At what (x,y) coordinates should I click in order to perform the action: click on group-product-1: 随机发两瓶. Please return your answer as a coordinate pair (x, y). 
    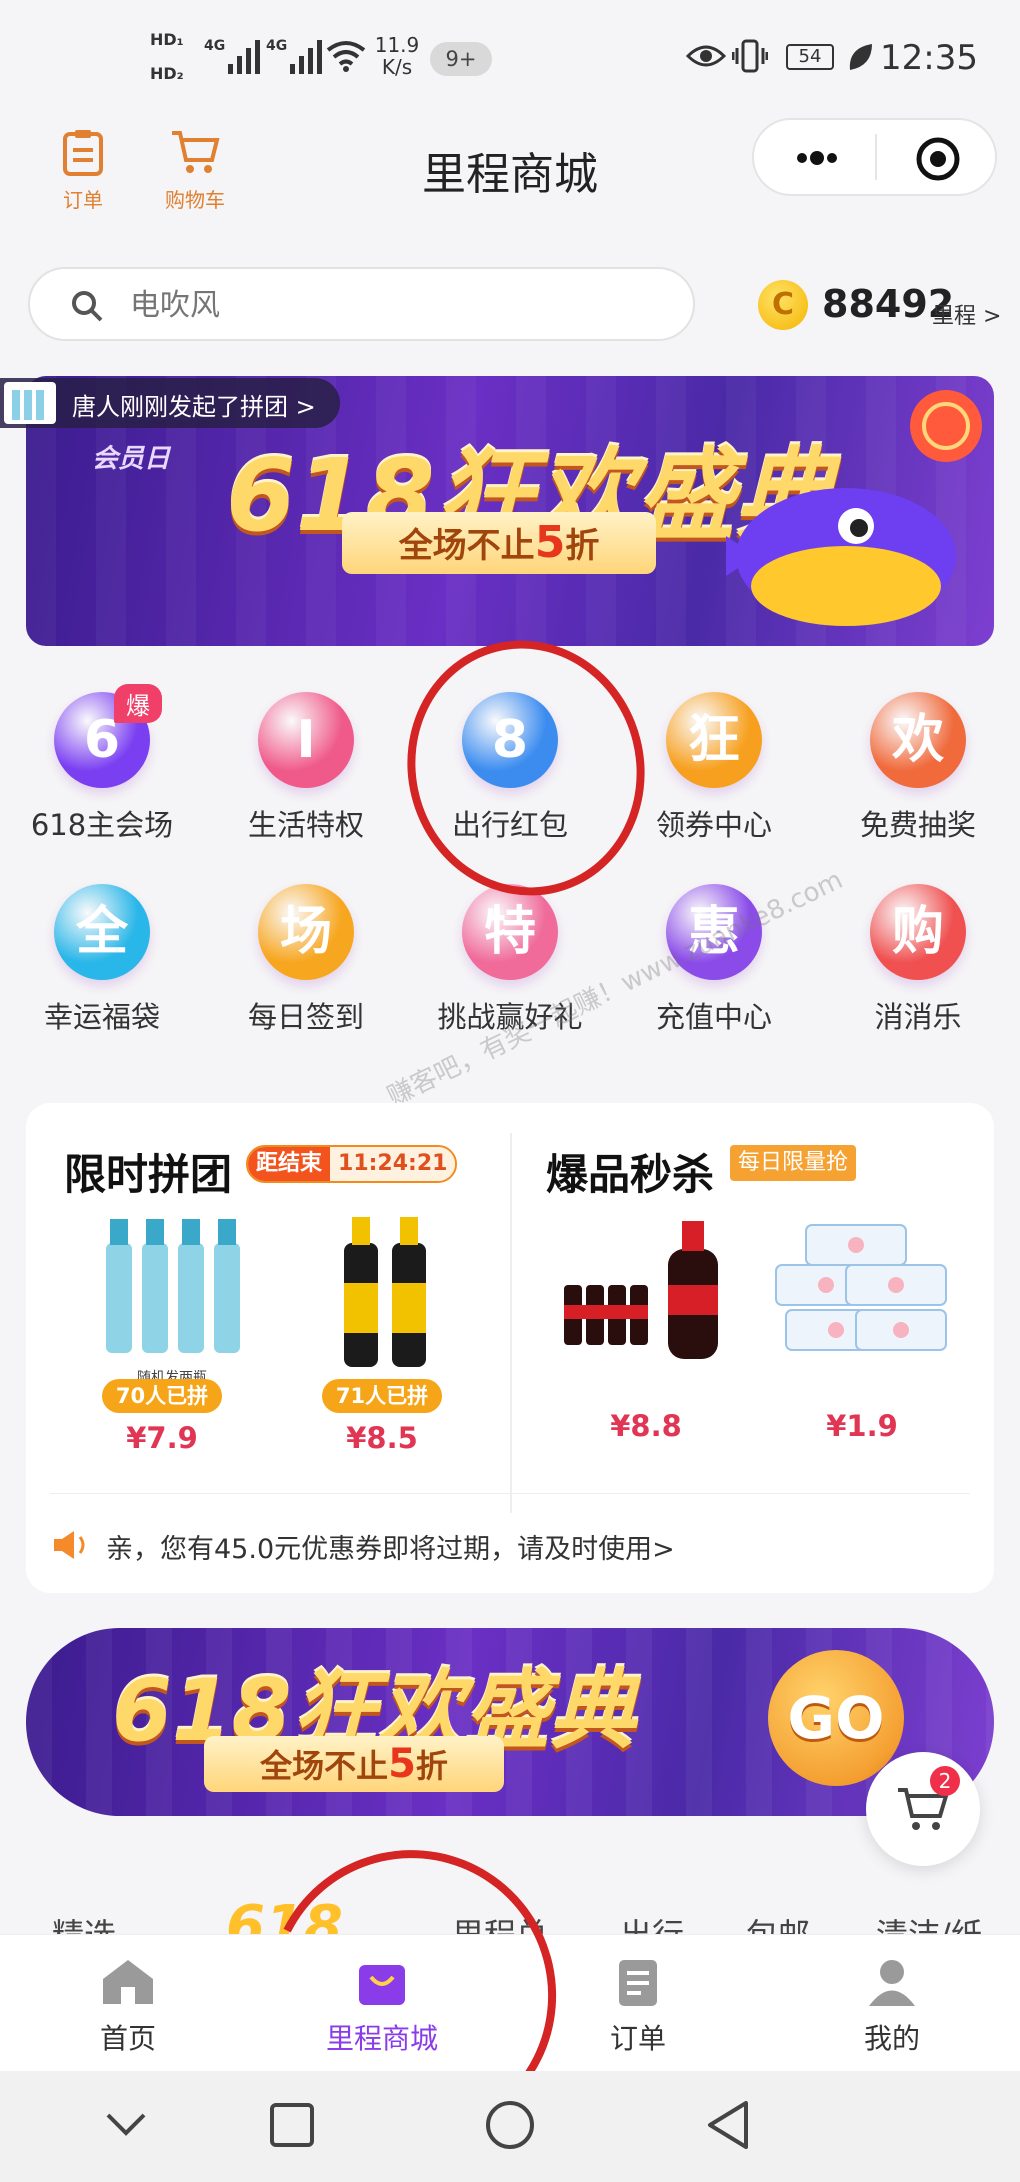
    Looking at the image, I should click on (172, 1308).